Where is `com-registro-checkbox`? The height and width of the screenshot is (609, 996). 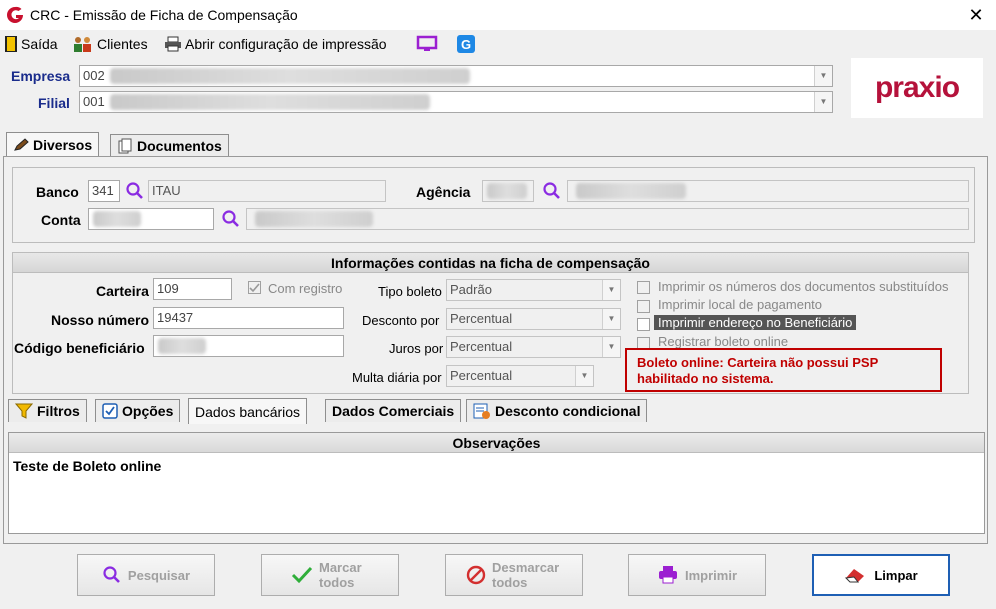 com-registro-checkbox is located at coordinates (254, 287).